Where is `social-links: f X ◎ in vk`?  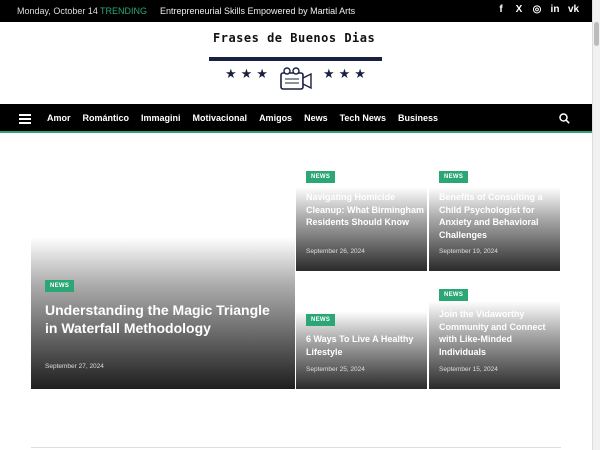 social-links: f X ◎ in vk is located at coordinates (537, 9).